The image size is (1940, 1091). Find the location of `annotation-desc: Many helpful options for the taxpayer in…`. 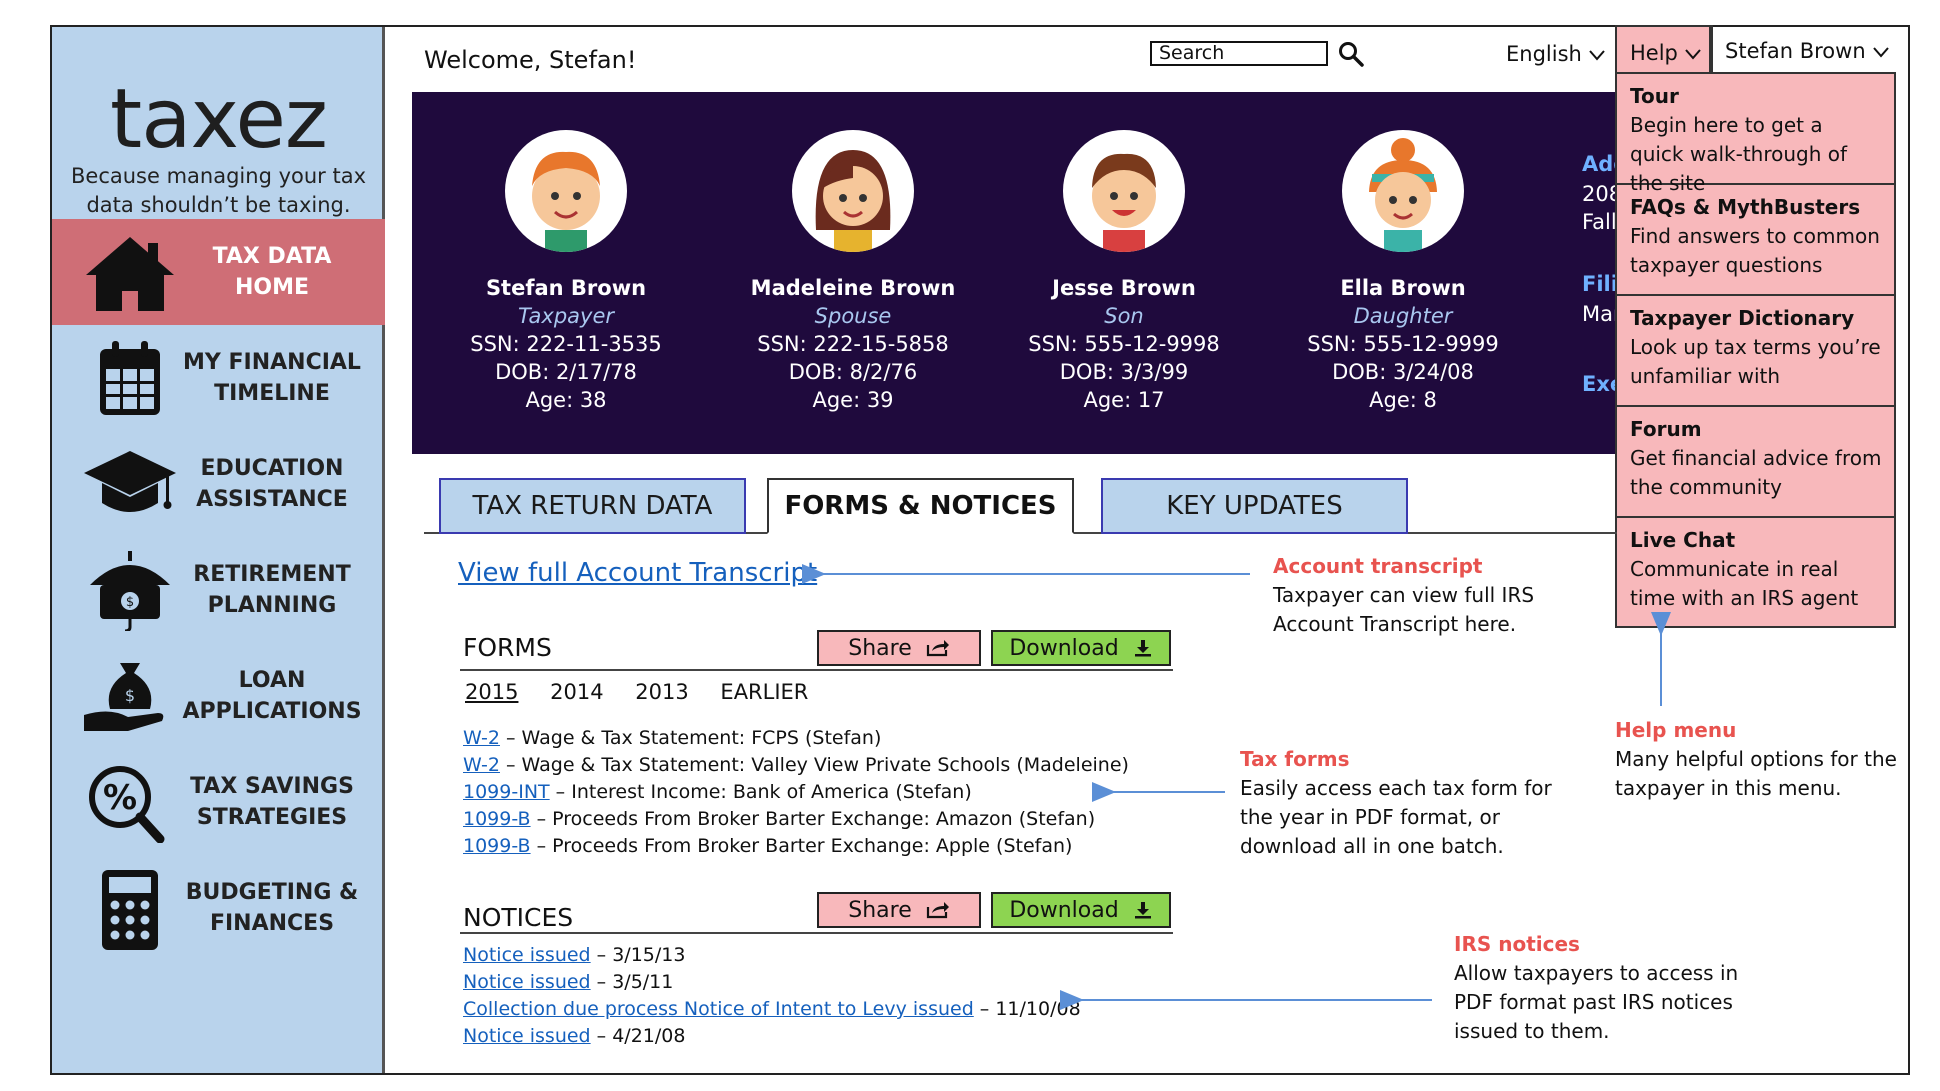

annotation-desc: Many helpful options for the taxpayer in… is located at coordinates (1756, 773).